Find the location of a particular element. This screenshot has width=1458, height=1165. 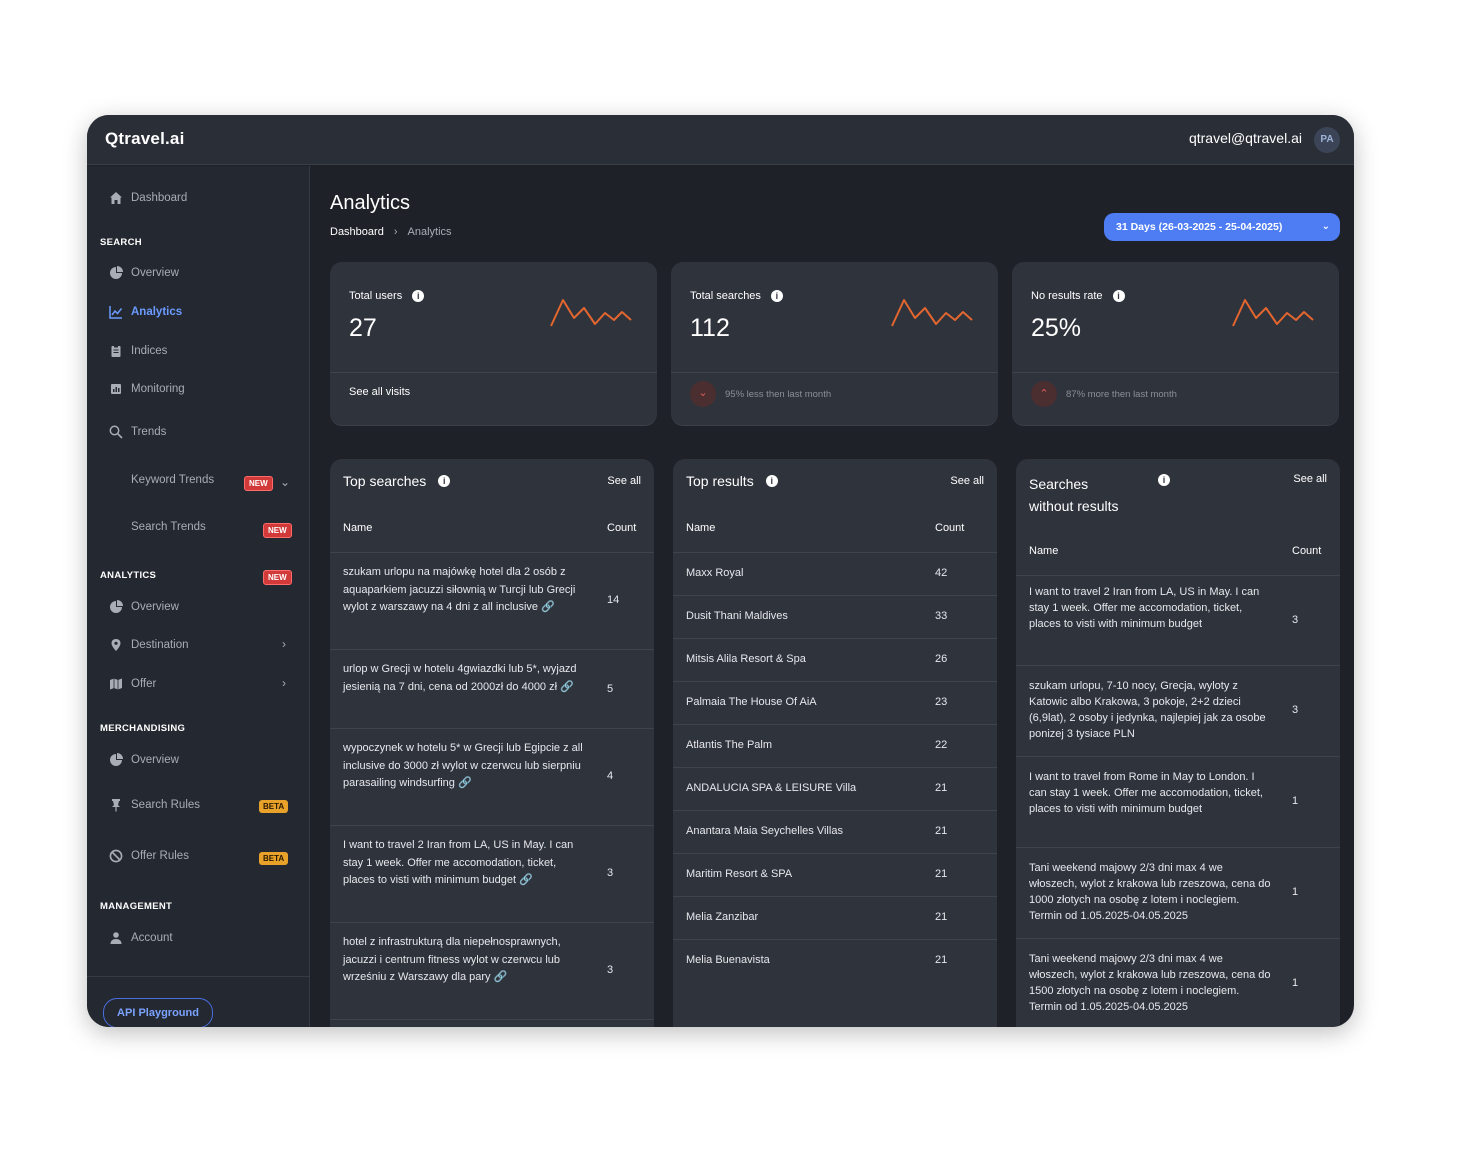

sidebar-item-offer: Offer is located at coordinates (132, 684).